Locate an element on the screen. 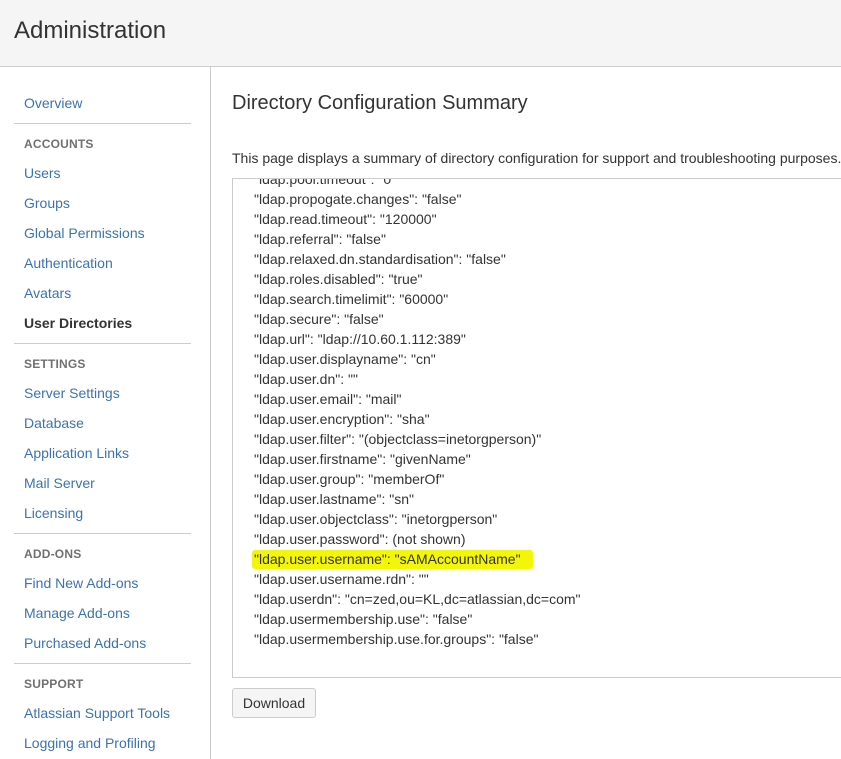  config-line: "ldap.user.password": (not shown) is located at coordinates (417, 539).